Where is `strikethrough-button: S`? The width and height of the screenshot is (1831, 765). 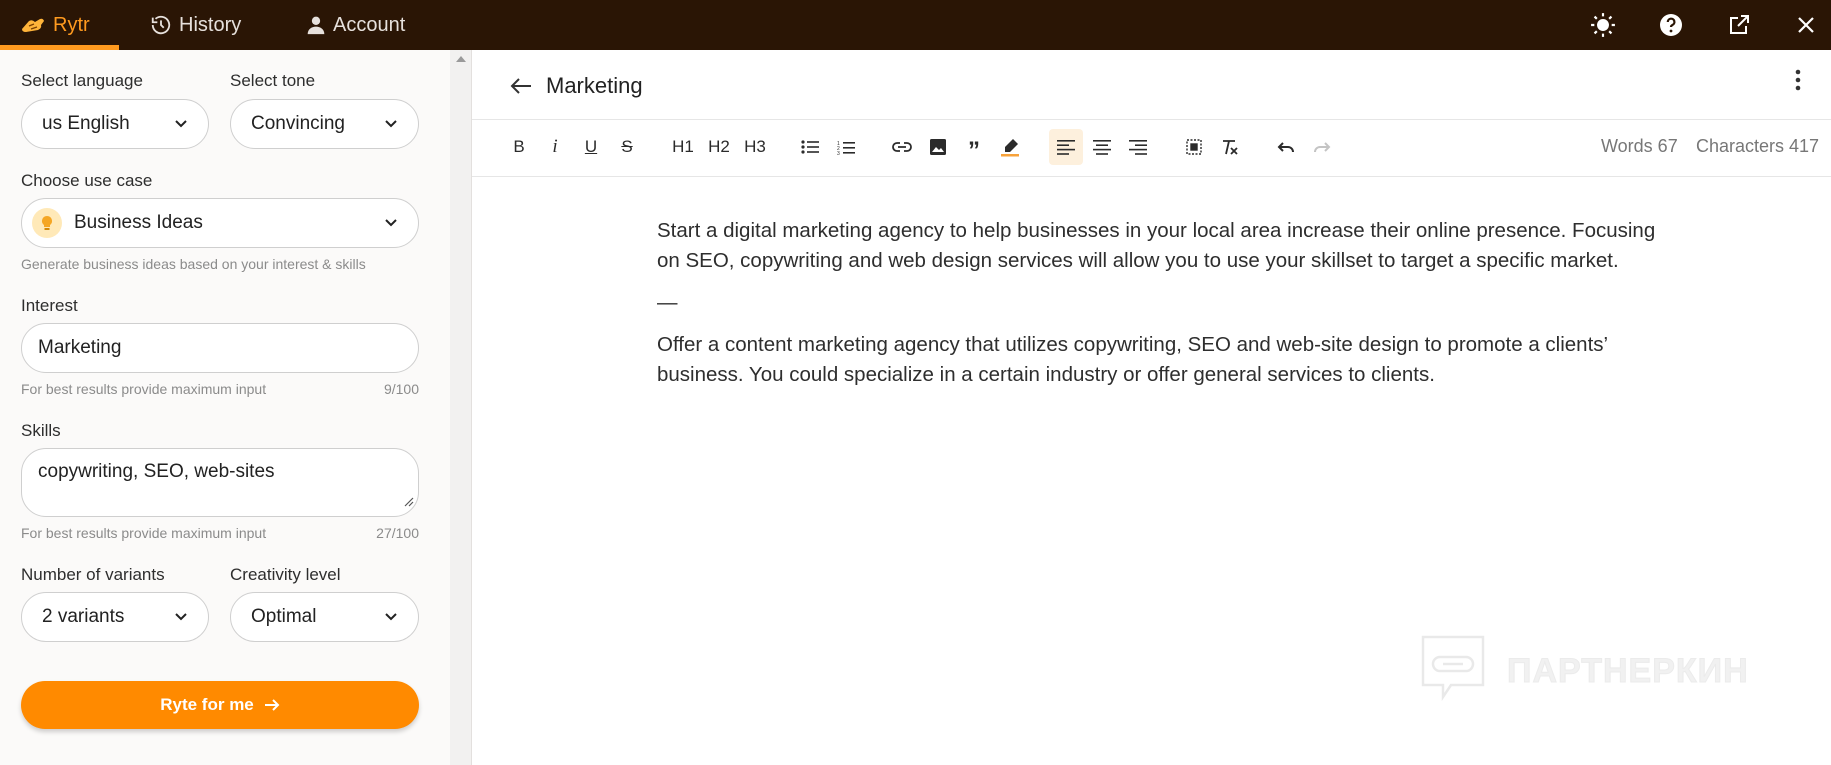 strikethrough-button: S is located at coordinates (627, 147).